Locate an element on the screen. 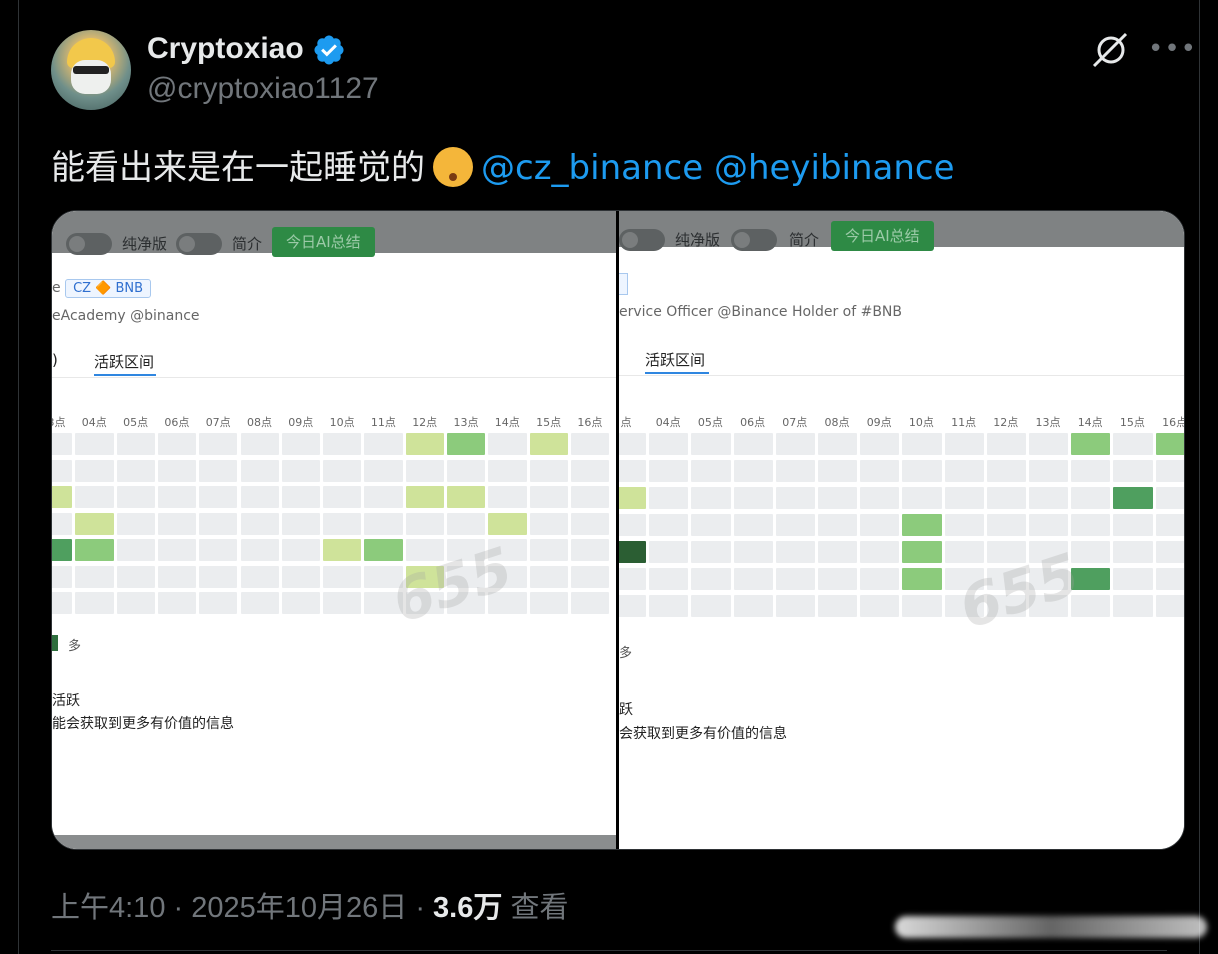  tweet-time: 上午4:10 is located at coordinates (108, 908).